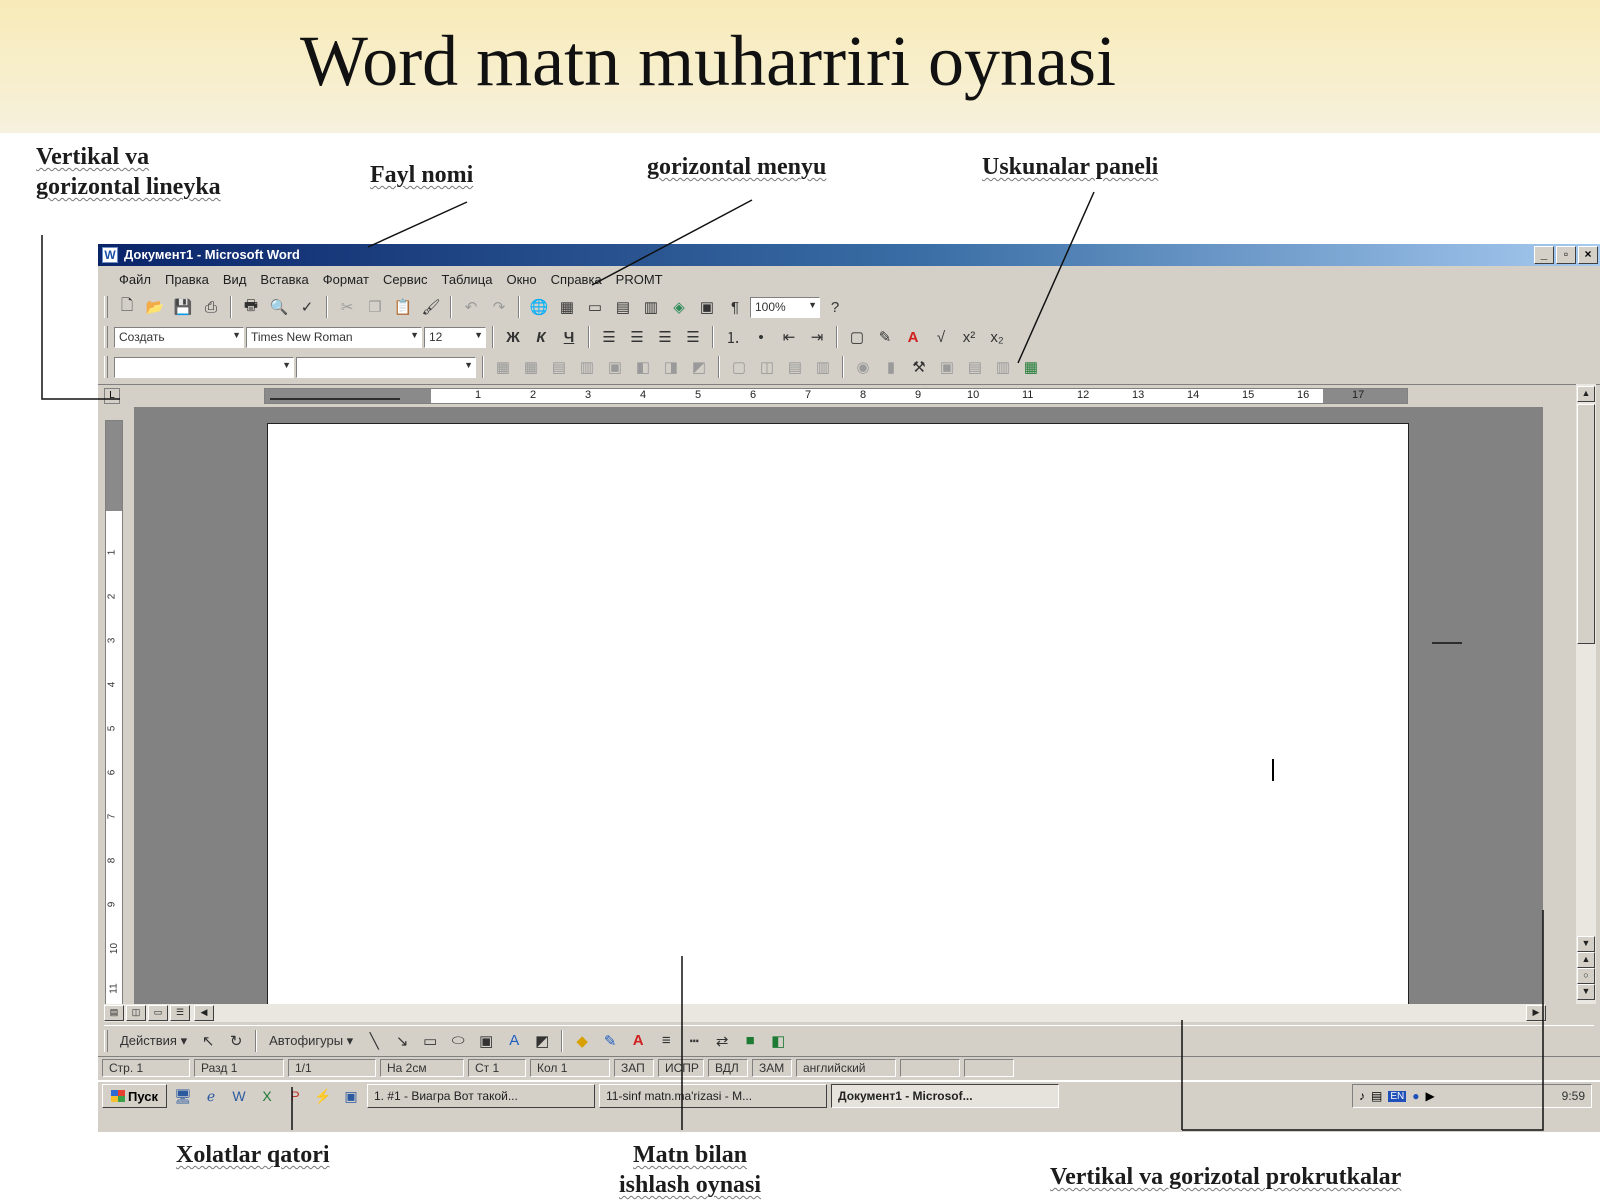  Describe the element at coordinates (767, 367) in the screenshot. I see `picture-tool-icon: ◫` at that location.